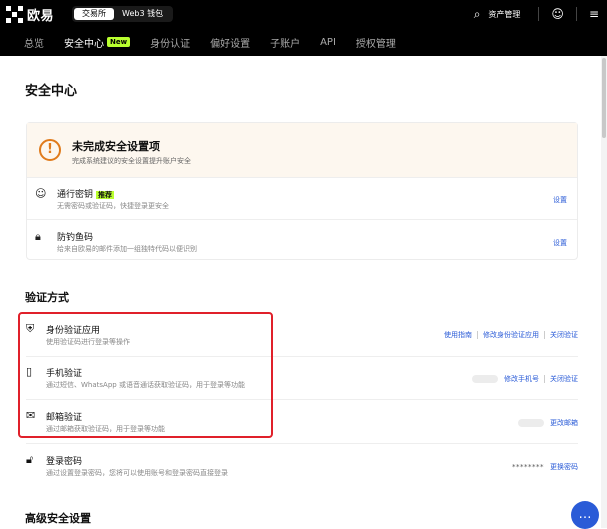  What do you see at coordinates (58, 518) in the screenshot?
I see `advanced-section-title: 高级安全设置` at bounding box center [58, 518].